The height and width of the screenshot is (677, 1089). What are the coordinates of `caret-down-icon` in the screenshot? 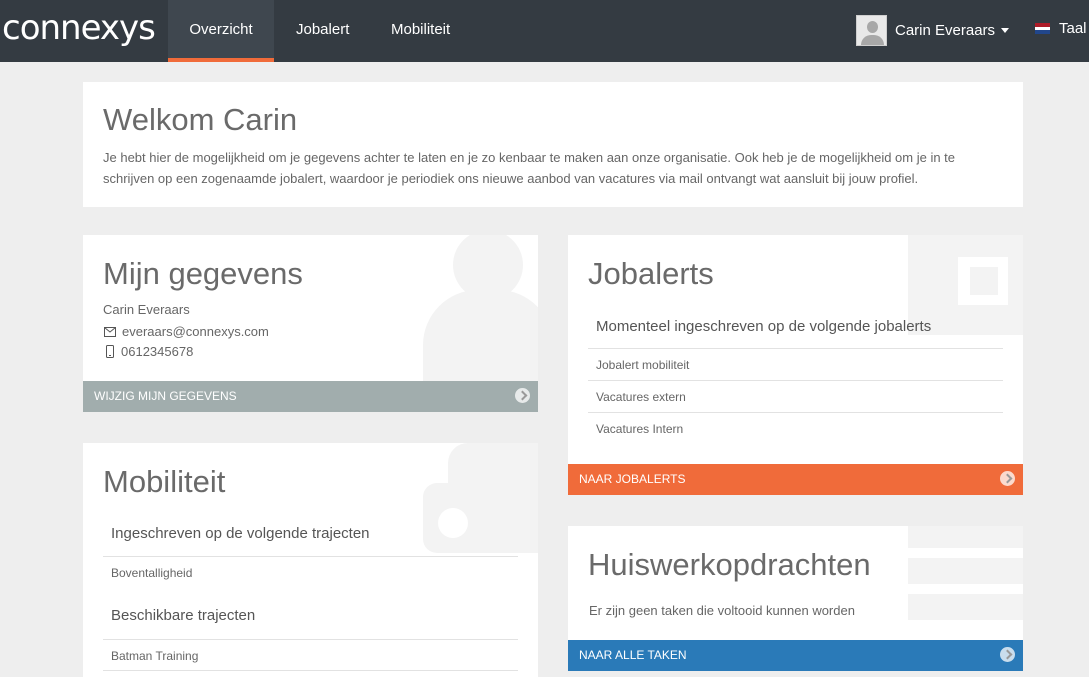 It's located at (1005, 30).